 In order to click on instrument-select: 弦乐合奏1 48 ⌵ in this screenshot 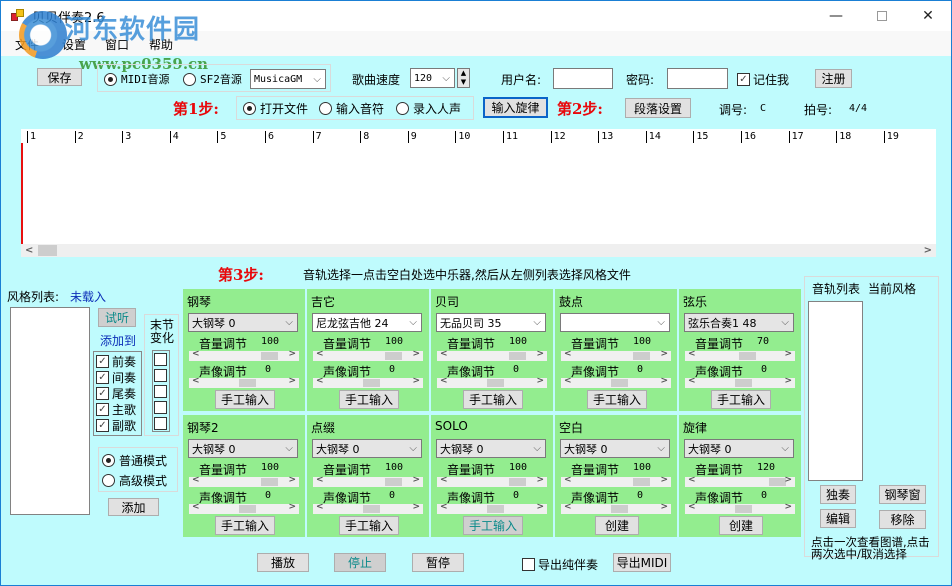, I will do `click(739, 322)`.